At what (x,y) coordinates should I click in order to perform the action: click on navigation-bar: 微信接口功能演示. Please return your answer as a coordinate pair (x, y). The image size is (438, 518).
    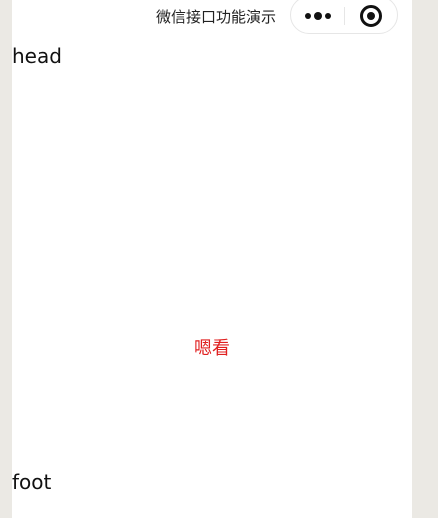
    Looking at the image, I should click on (212, 17).